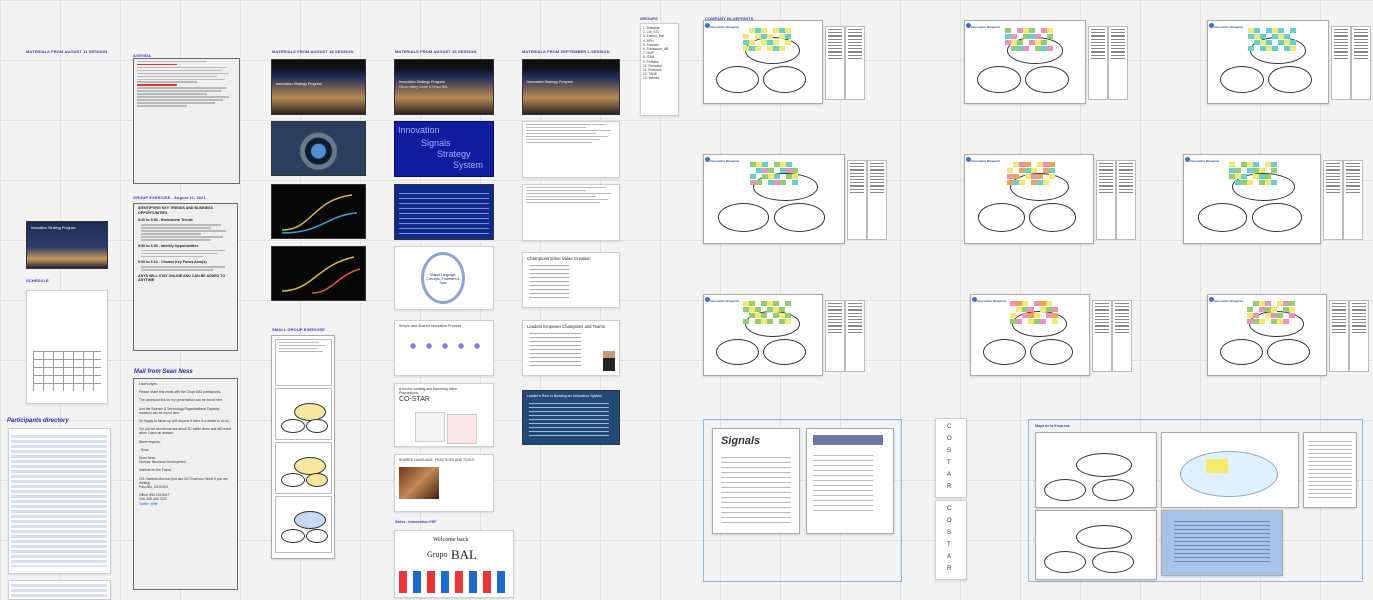 This screenshot has height=600, width=1373. I want to click on costar-letters-2: C O S T A R, so click(951, 540).